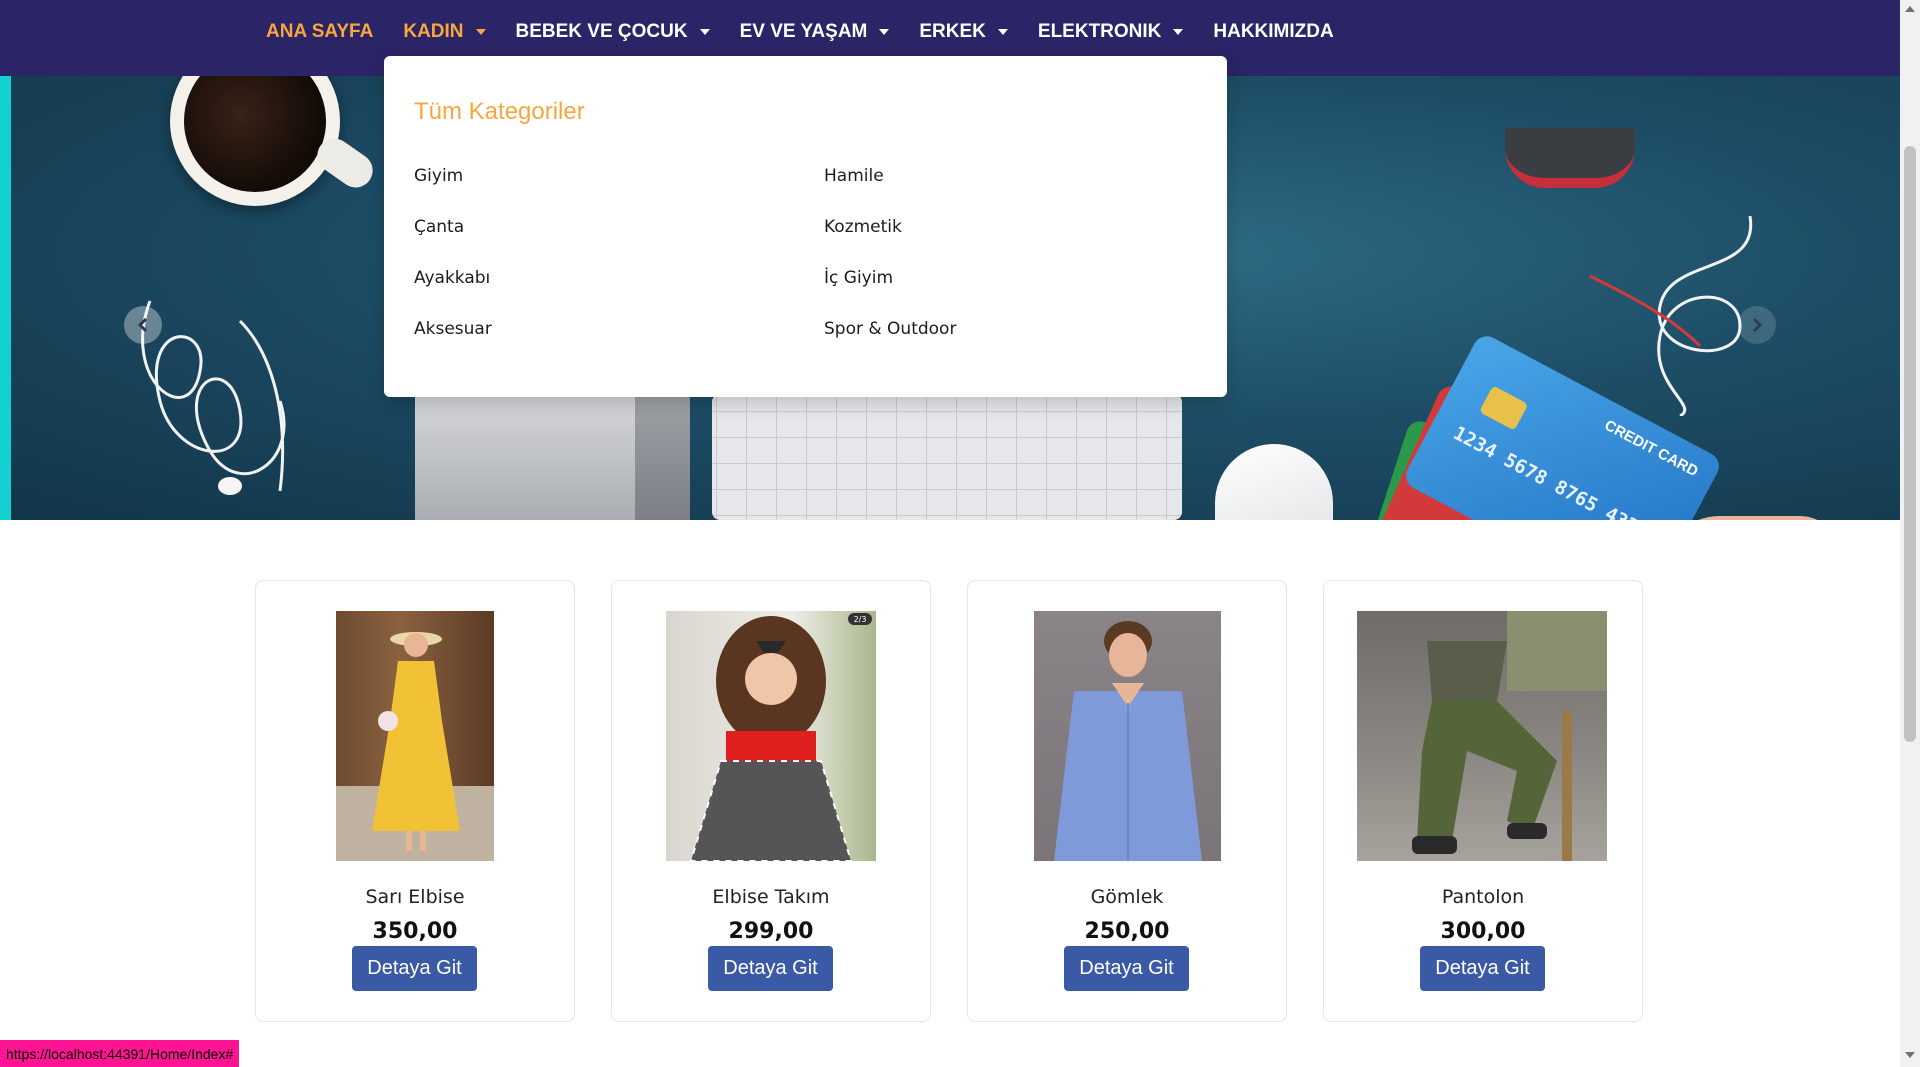 The width and height of the screenshot is (1920, 1067). What do you see at coordinates (1910, 1055) in the screenshot?
I see `scroll-down-icon` at bounding box center [1910, 1055].